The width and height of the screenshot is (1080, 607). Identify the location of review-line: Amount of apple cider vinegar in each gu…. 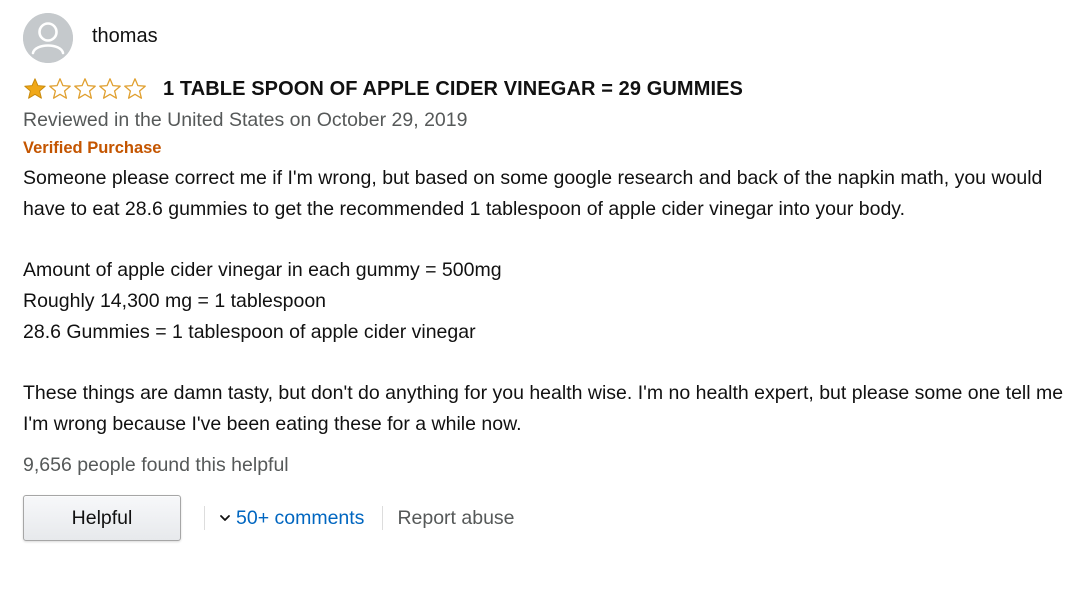
(262, 270).